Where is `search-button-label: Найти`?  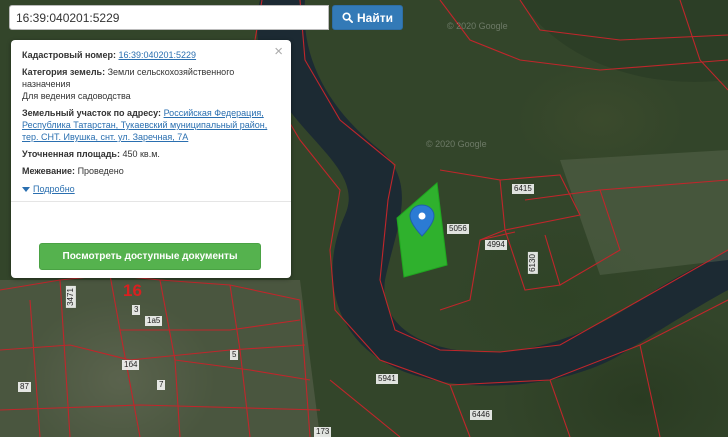 search-button-label: Найти is located at coordinates (375, 17).